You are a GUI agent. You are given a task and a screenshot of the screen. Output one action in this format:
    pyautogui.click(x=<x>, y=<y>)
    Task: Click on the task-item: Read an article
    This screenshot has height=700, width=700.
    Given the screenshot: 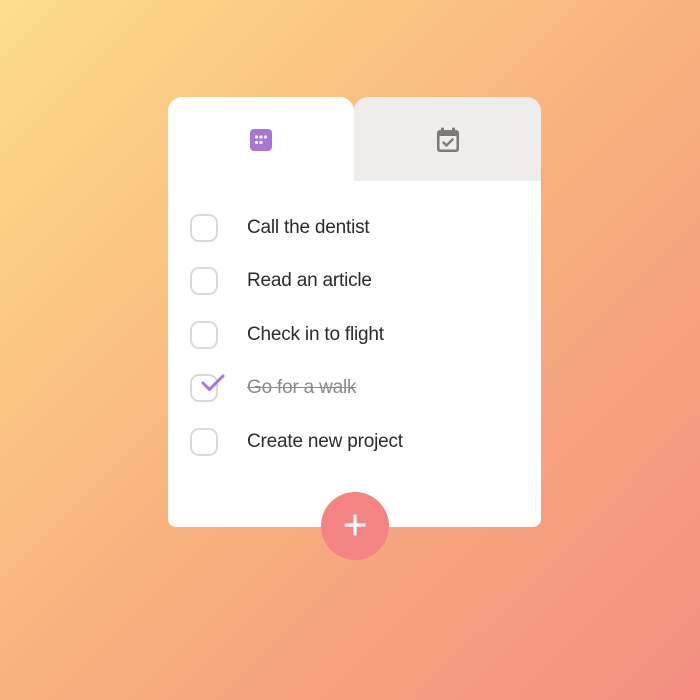 What is the action you would take?
    pyautogui.click(x=354, y=282)
    